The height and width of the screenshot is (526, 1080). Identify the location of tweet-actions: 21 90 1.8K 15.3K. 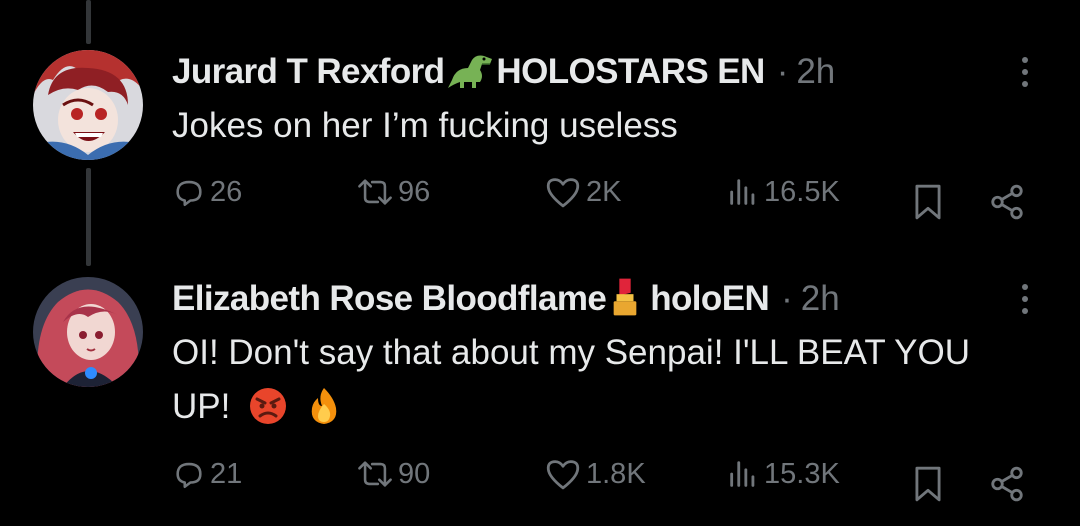
(602, 482).